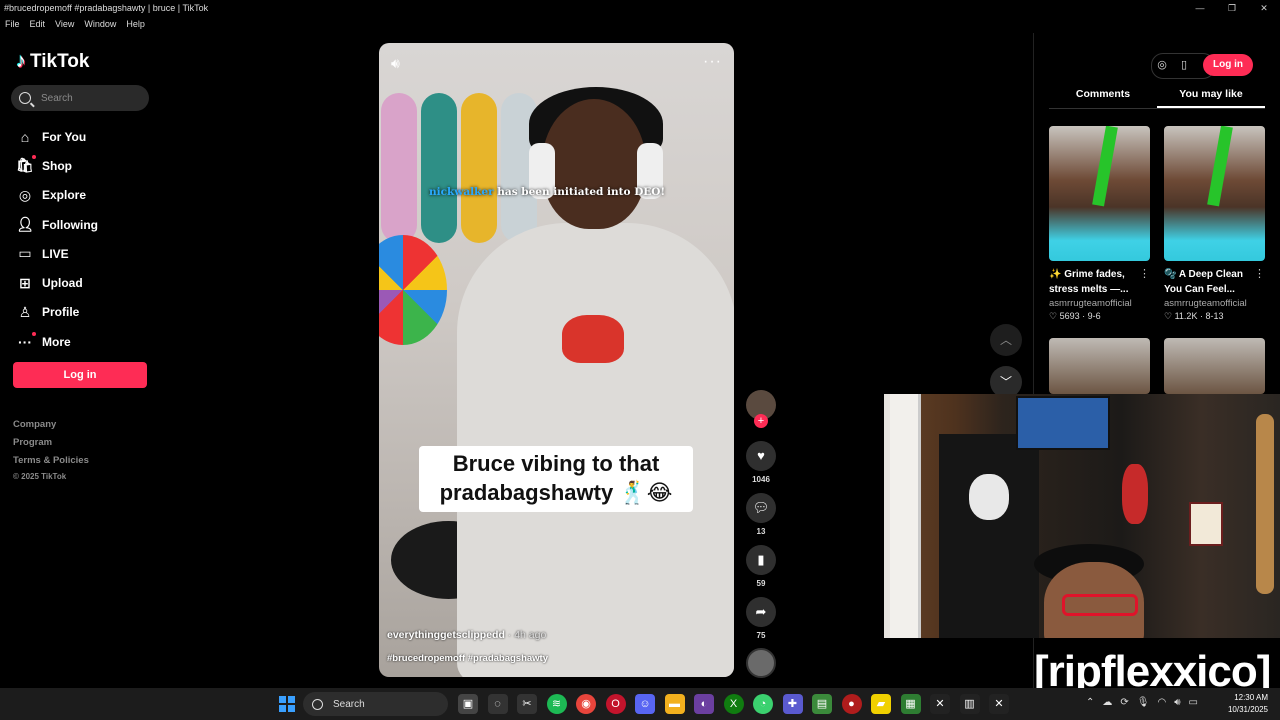 This screenshot has height=720, width=1280. I want to click on sidebar-item-label: Shop, so click(57, 165).